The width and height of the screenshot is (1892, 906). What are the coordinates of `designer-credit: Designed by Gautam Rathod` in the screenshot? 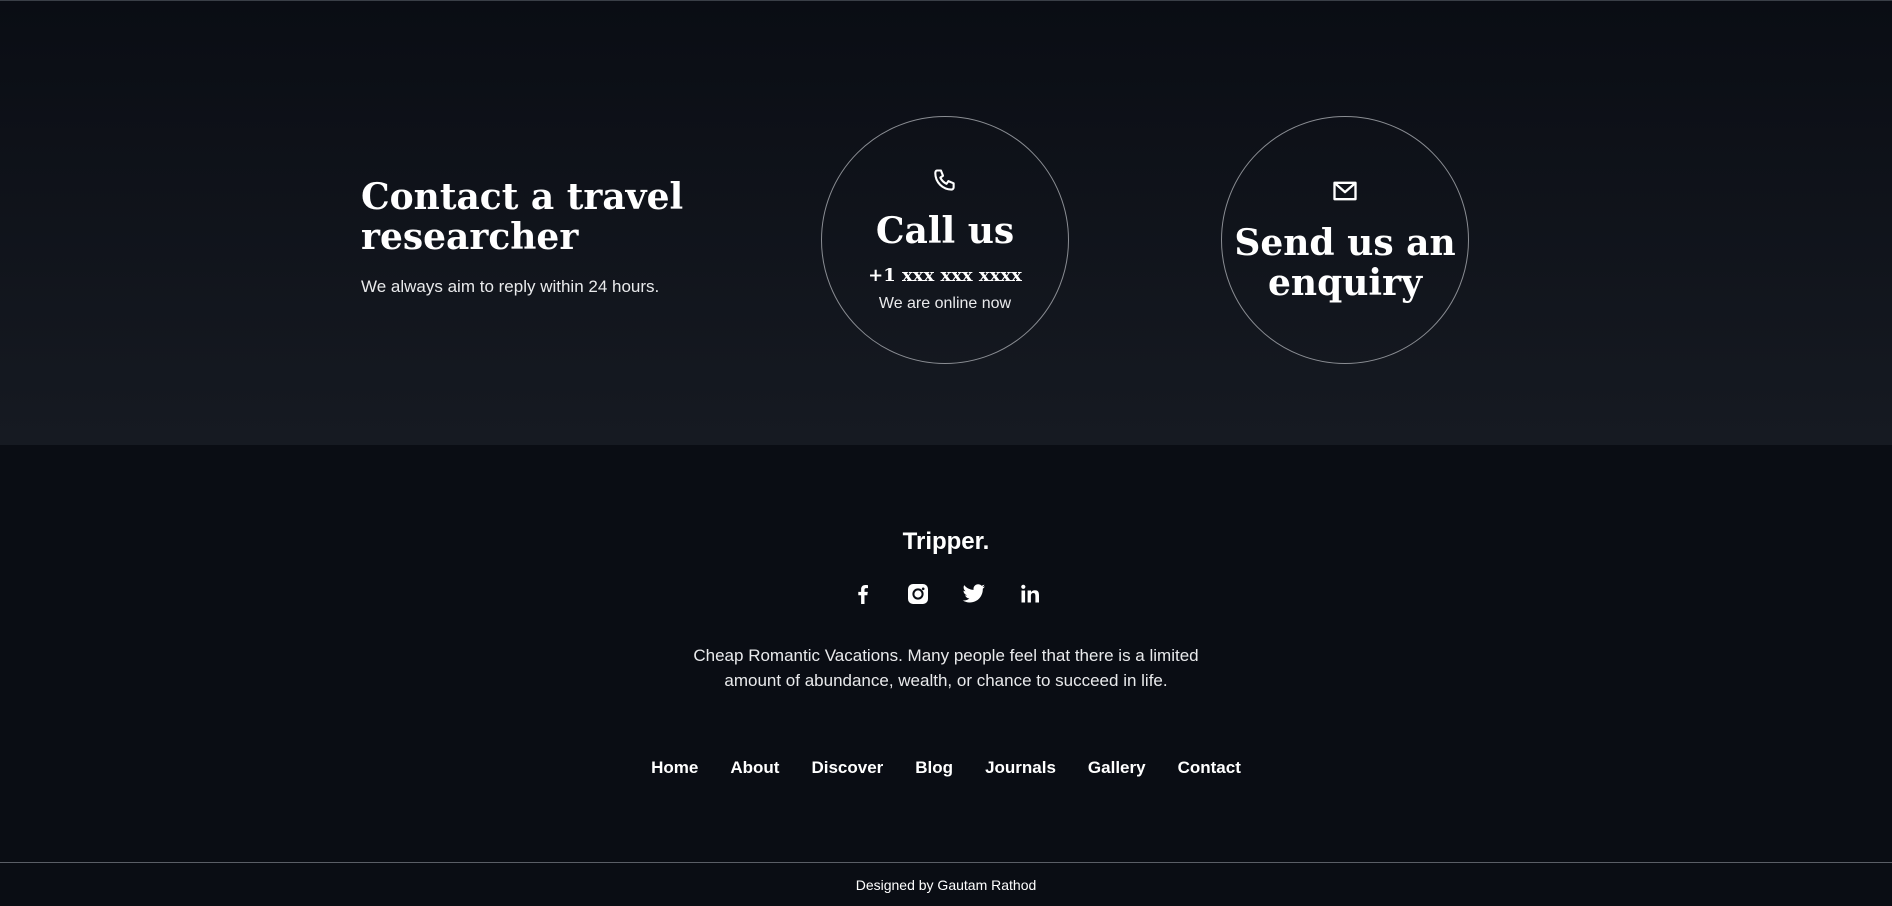 It's located at (946, 884).